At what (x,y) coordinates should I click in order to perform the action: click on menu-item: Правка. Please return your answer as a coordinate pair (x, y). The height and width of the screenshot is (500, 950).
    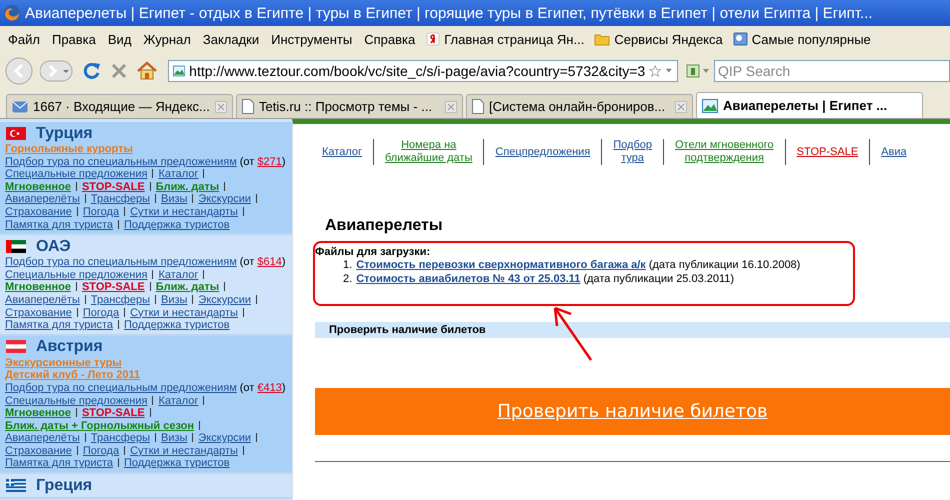
    Looking at the image, I should click on (74, 39).